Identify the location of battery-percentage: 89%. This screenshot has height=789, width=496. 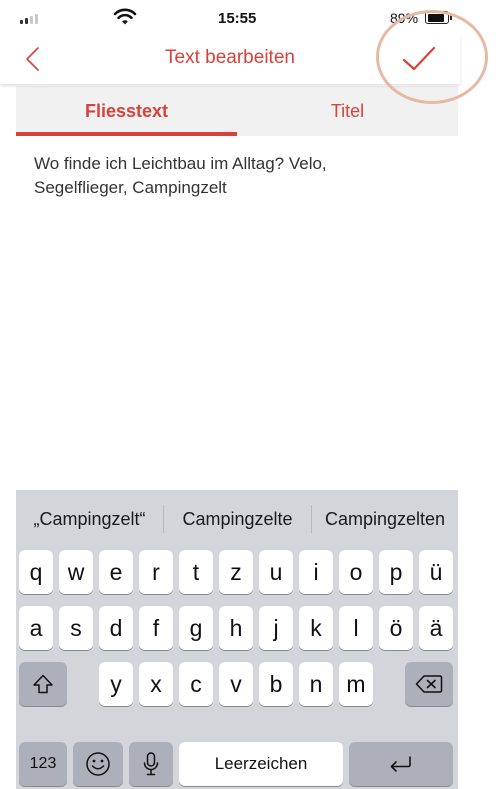
(404, 18).